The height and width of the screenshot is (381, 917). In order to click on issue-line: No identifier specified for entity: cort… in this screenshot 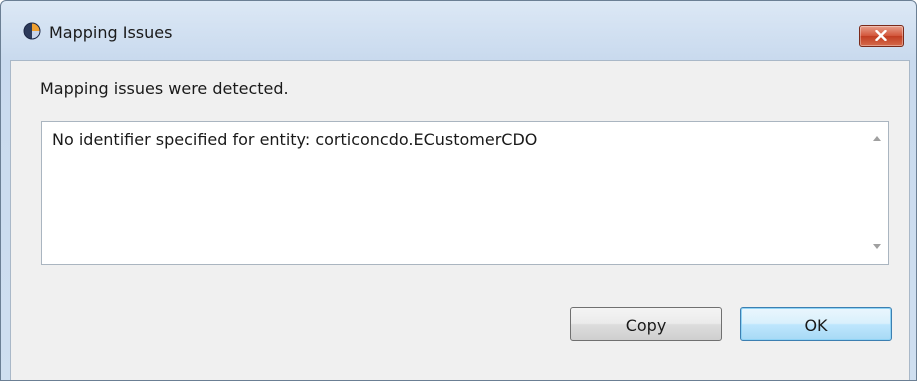, I will do `click(295, 139)`.